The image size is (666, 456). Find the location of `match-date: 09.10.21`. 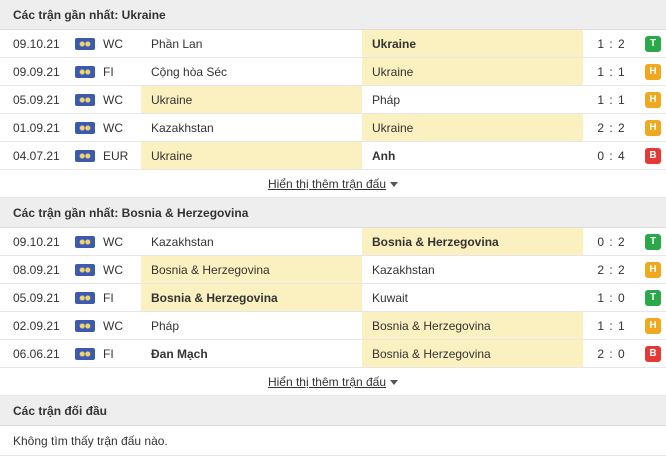

match-date: 09.10.21 is located at coordinates (36, 43).